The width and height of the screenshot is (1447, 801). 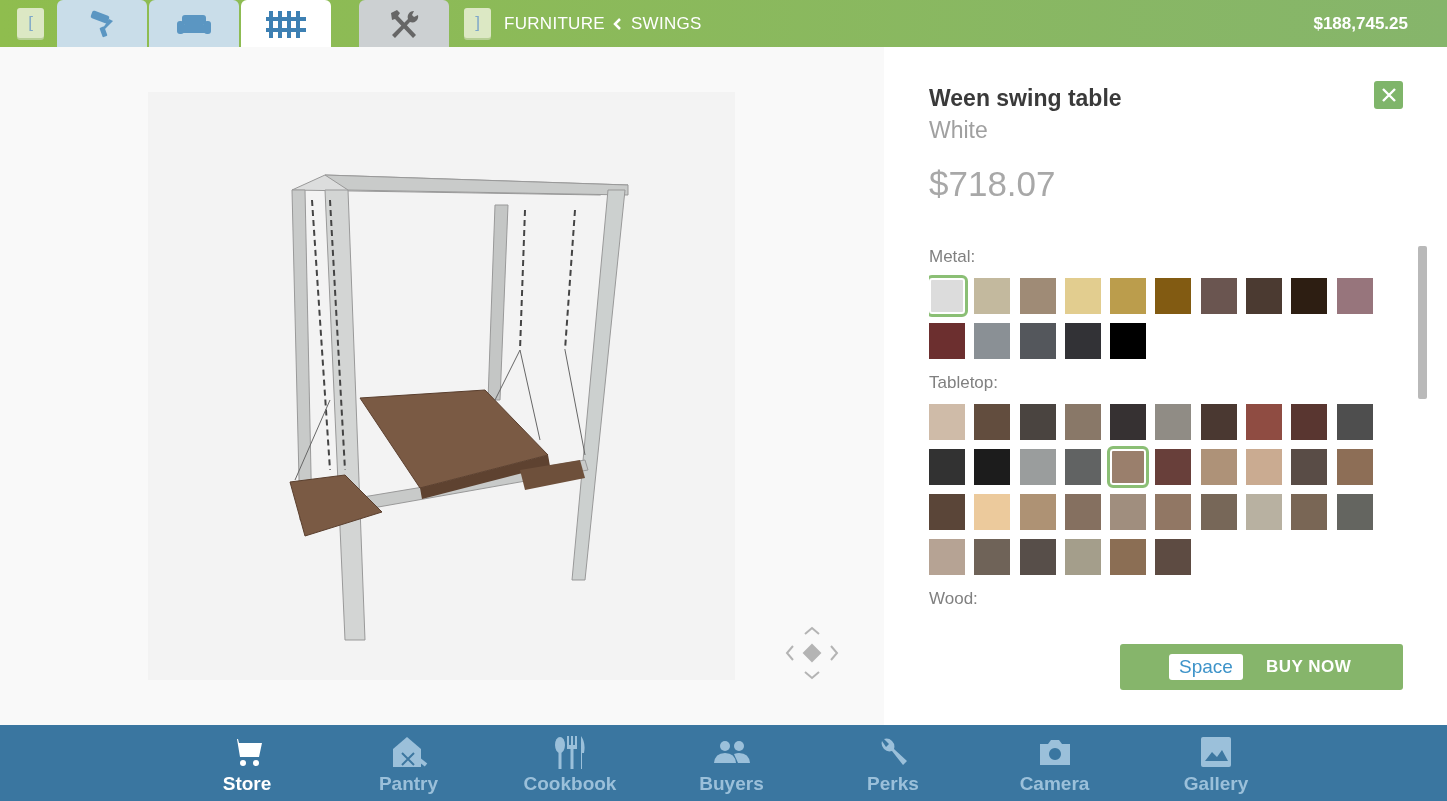 What do you see at coordinates (247, 763) in the screenshot?
I see `nav-tab: Store` at bounding box center [247, 763].